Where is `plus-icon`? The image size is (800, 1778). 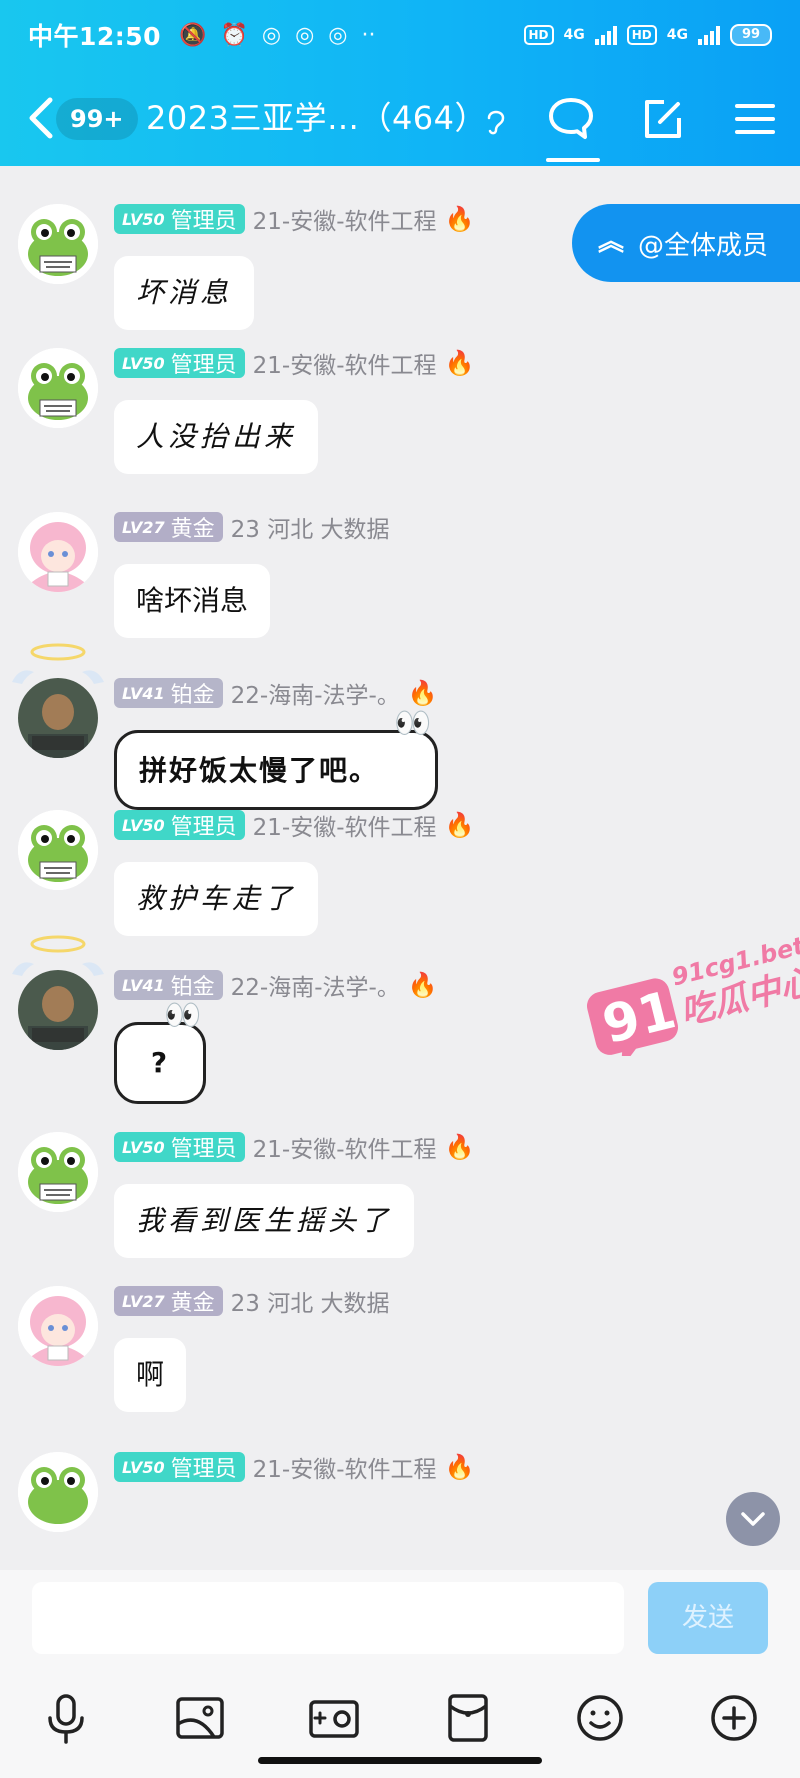
plus-icon is located at coordinates (734, 1718).